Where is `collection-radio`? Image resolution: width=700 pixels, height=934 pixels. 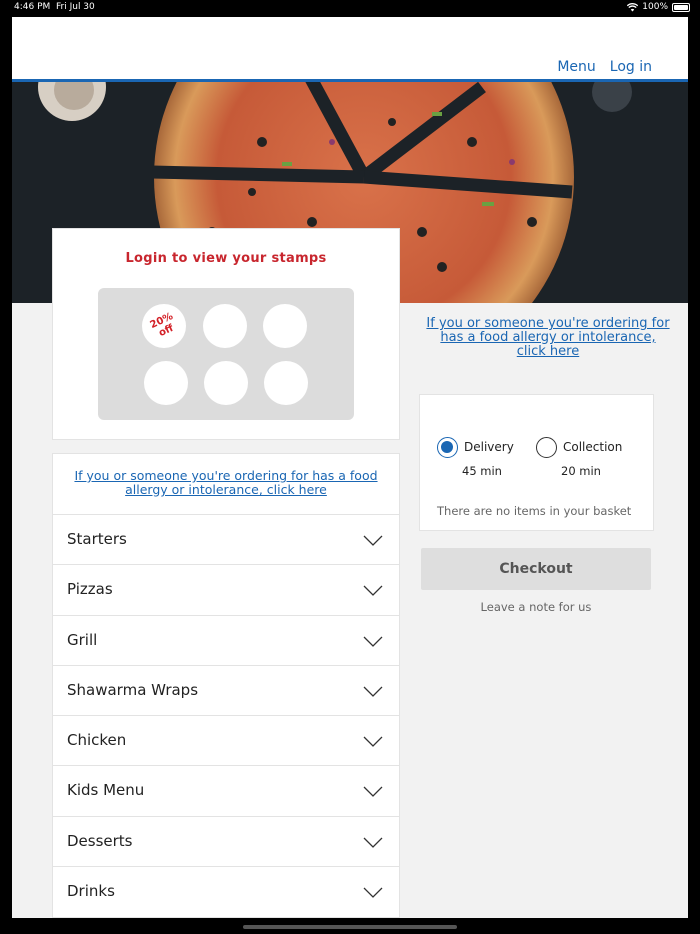
collection-radio is located at coordinates (546, 447).